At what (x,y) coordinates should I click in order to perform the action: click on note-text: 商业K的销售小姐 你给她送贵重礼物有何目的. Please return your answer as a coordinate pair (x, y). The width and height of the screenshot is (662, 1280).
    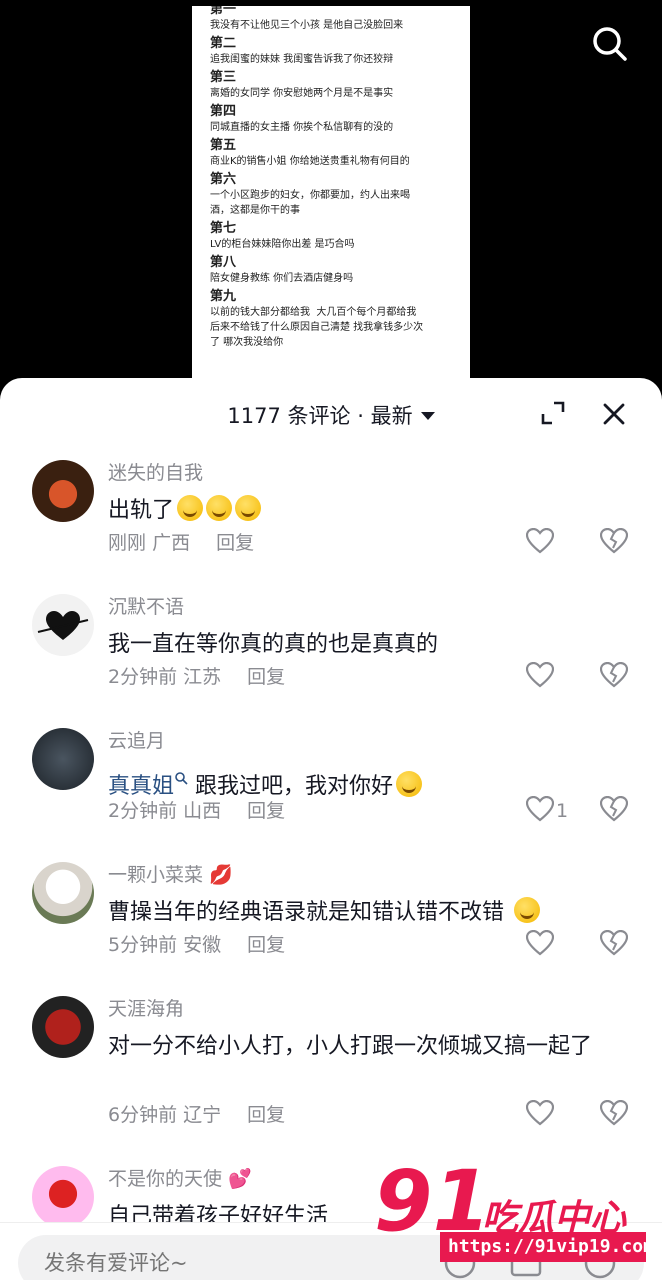
    Looking at the image, I should click on (310, 161).